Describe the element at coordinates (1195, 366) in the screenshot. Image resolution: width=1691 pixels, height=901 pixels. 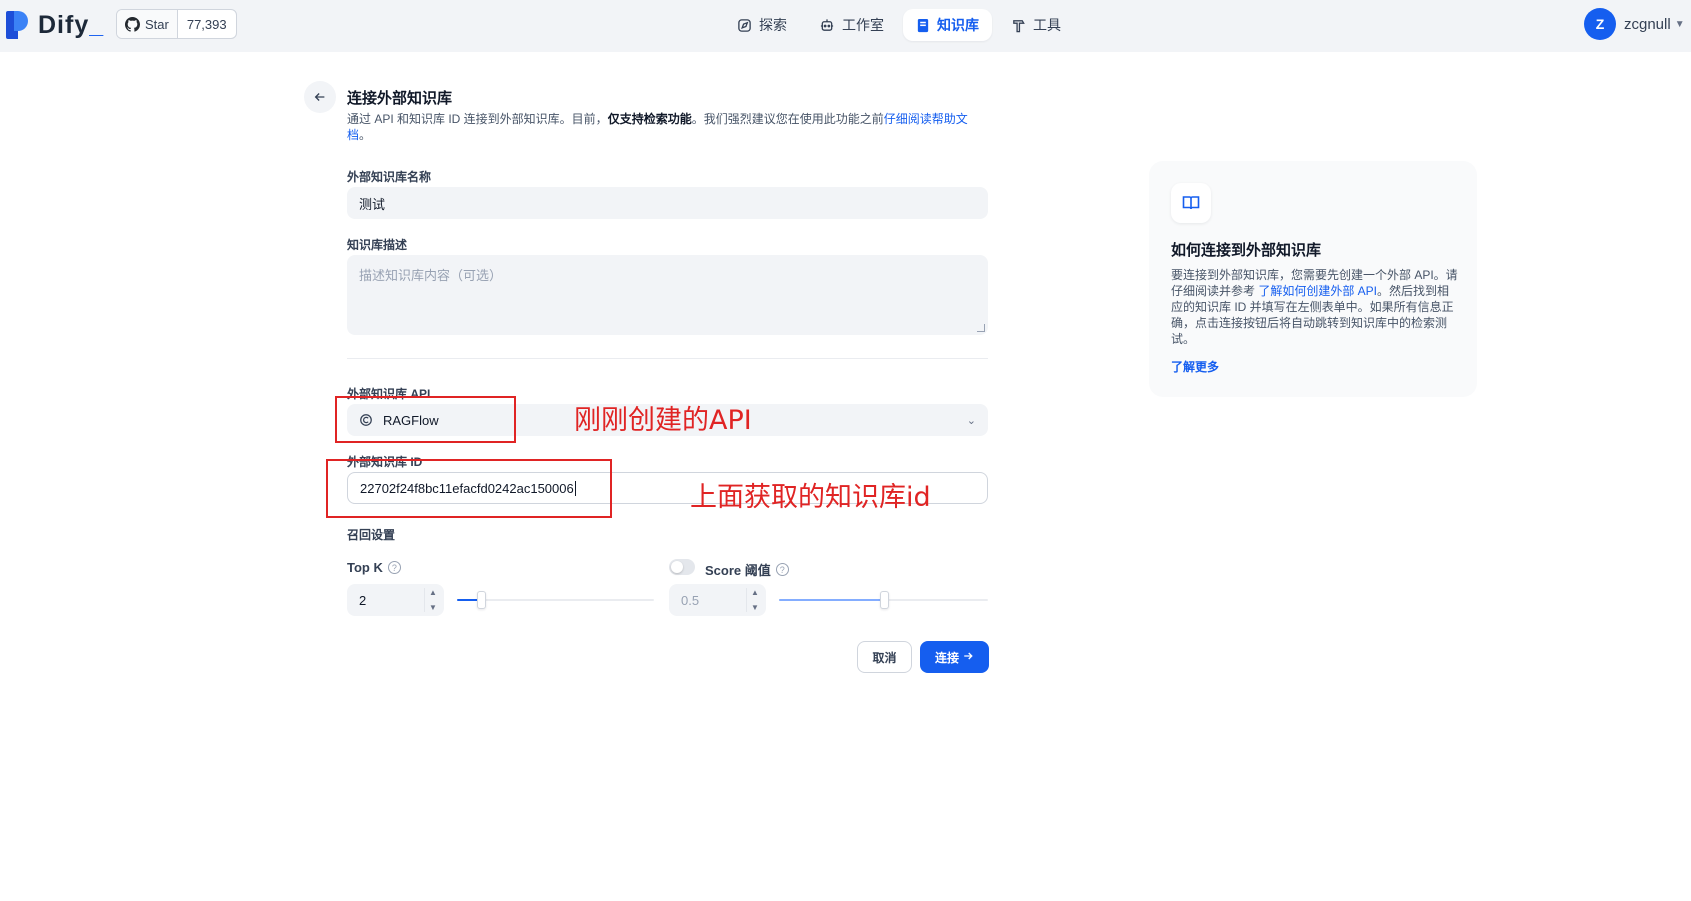
I see `learn-more-link: 了解更多` at that location.